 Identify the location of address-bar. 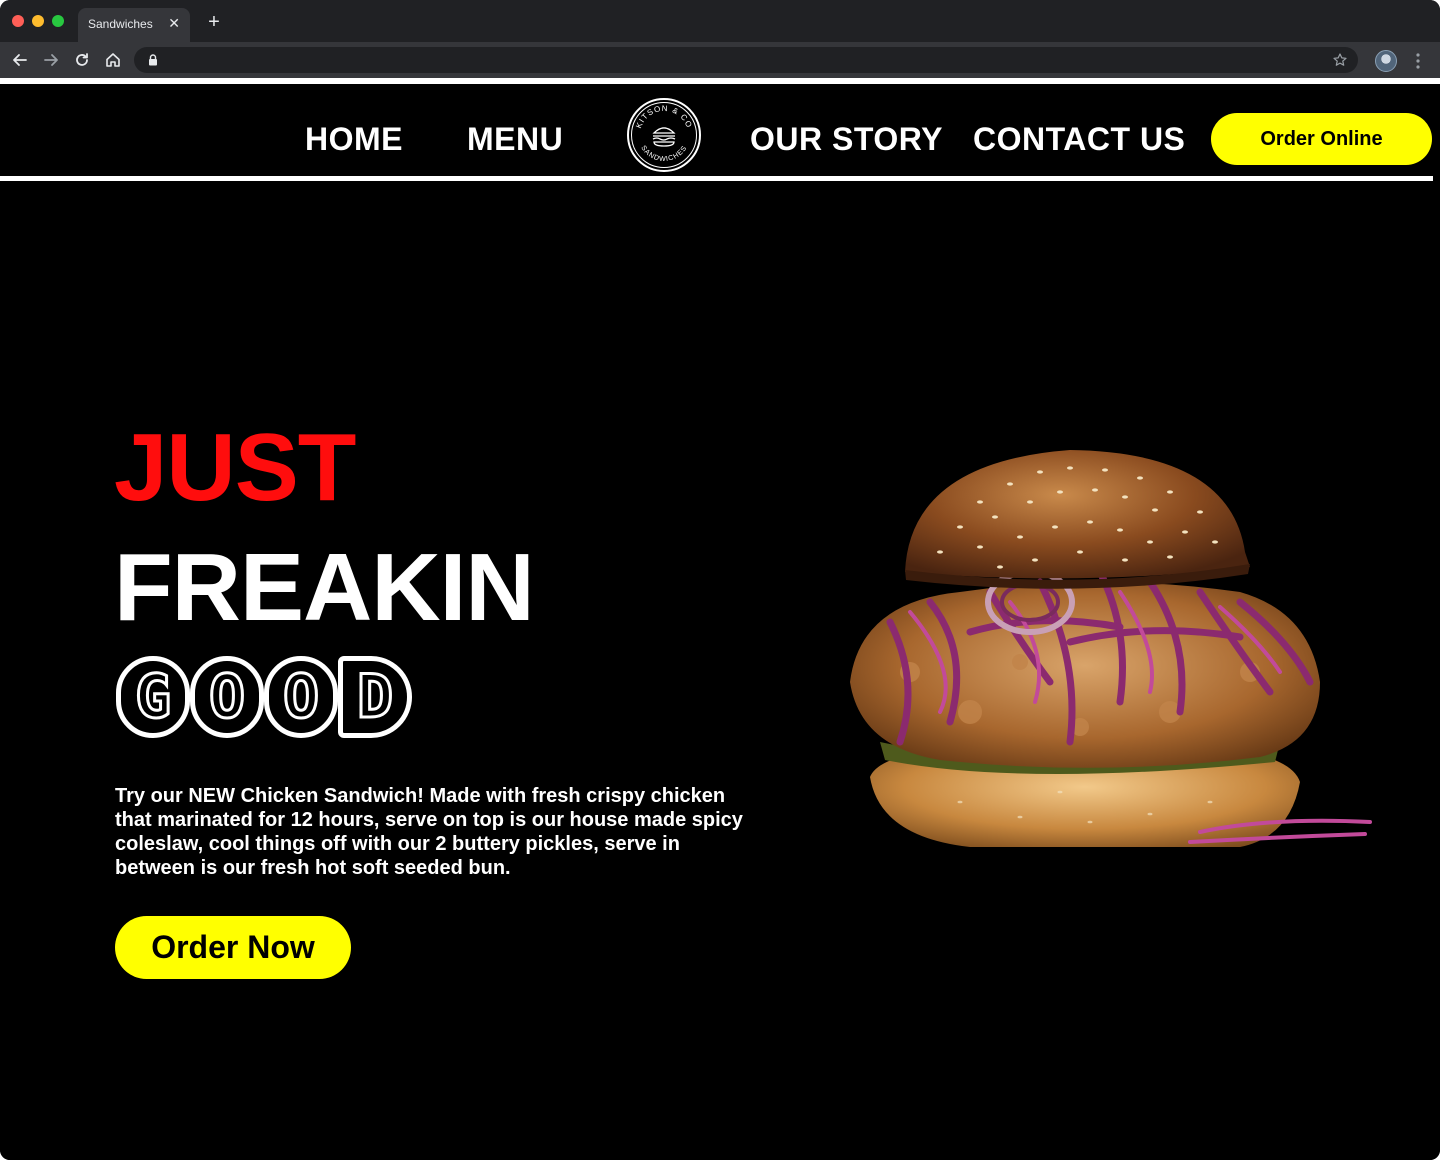
(746, 60).